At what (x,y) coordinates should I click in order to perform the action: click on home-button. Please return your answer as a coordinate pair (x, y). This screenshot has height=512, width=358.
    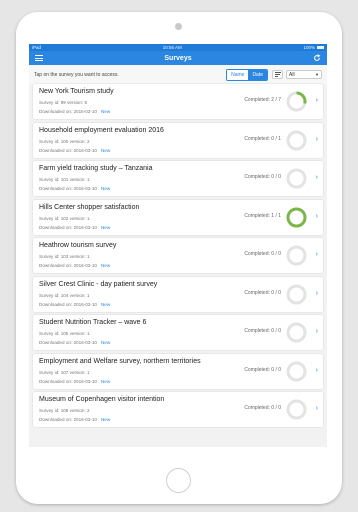
    Looking at the image, I should click on (178, 480).